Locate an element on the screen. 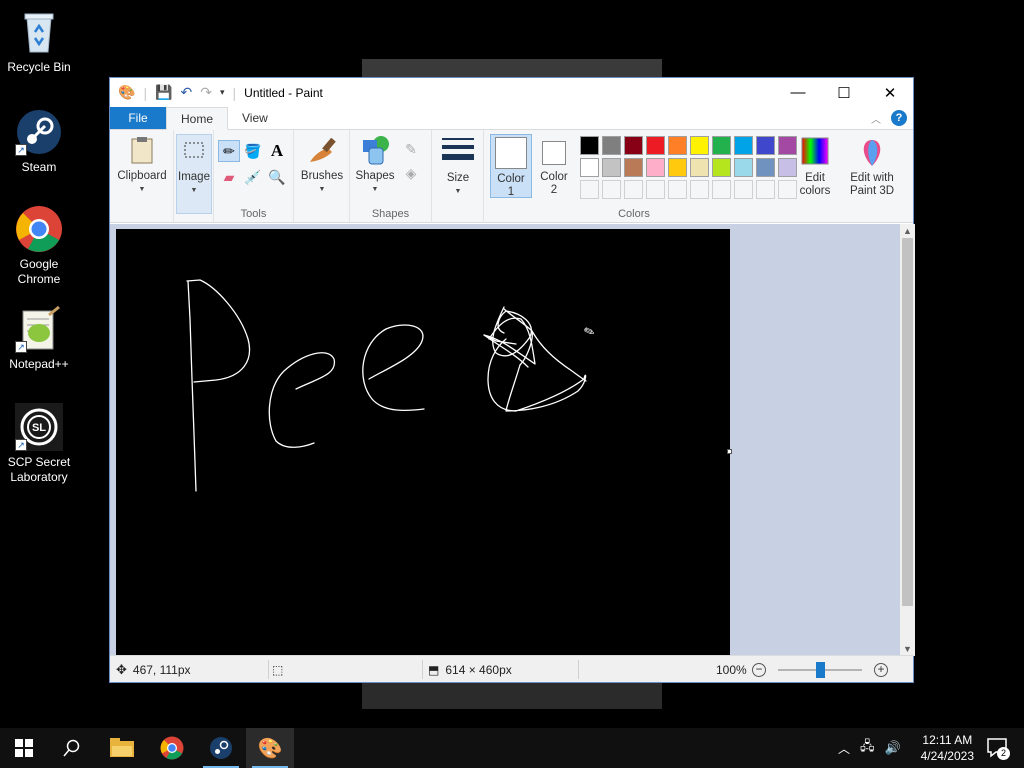 The width and height of the screenshot is (1024, 768). folder-icon is located at coordinates (122, 747).